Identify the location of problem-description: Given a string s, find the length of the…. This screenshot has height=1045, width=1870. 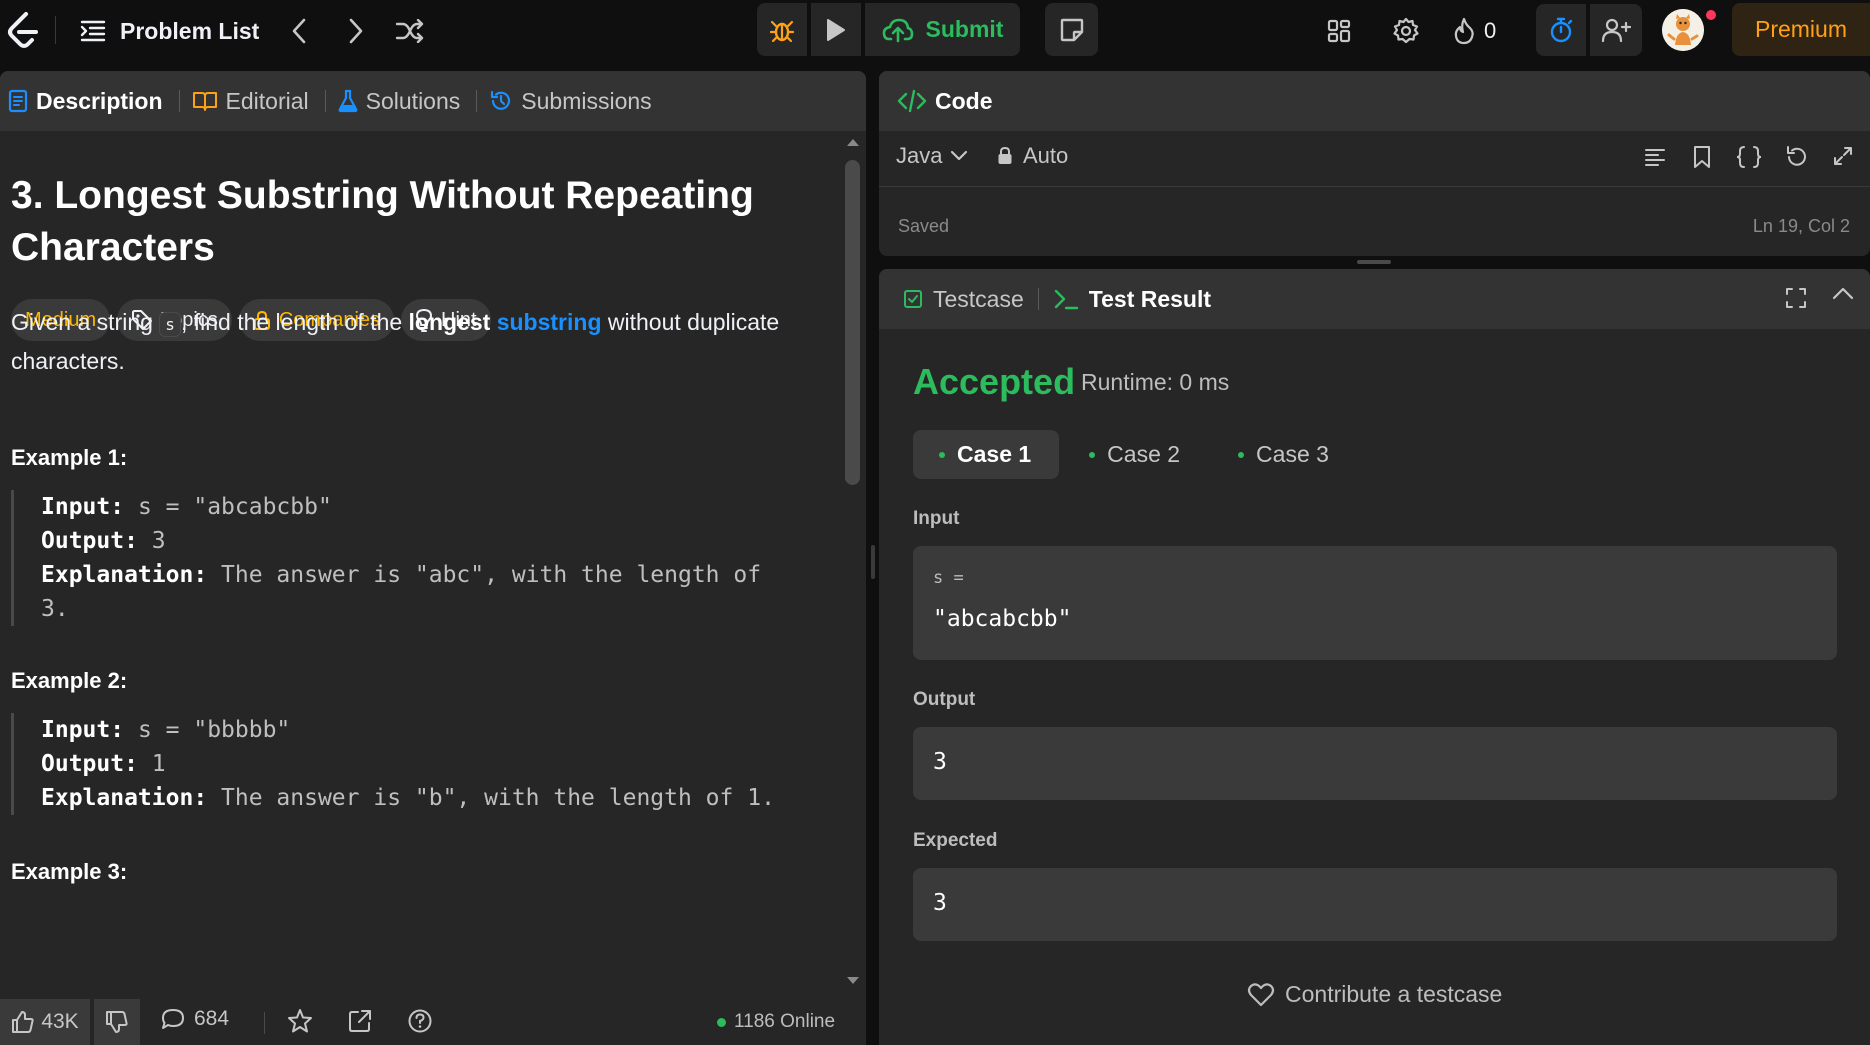
(421, 341).